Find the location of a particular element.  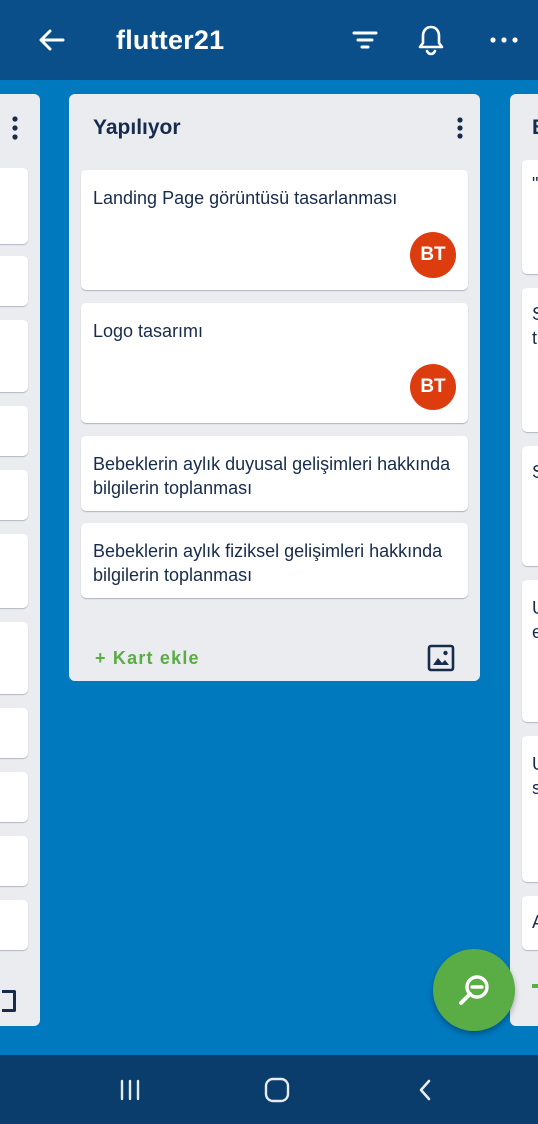

more-icon is located at coordinates (504, 40).